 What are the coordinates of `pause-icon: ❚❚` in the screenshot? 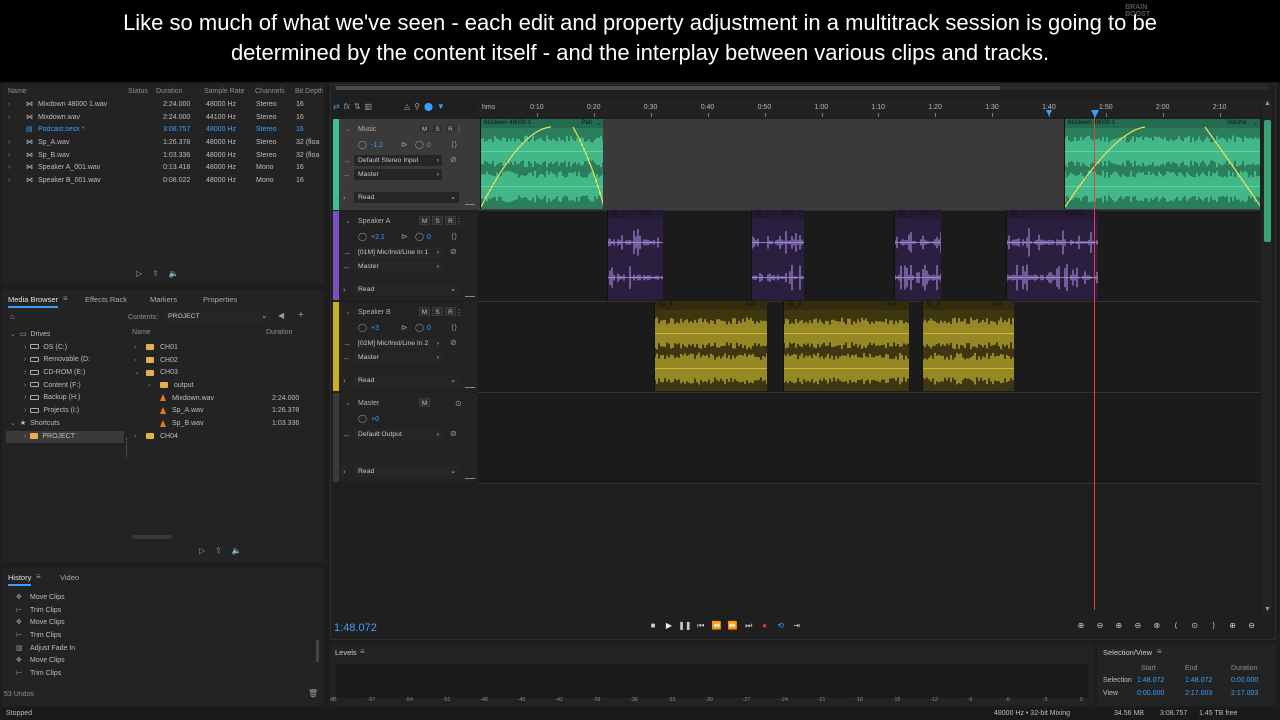 It's located at (685, 625).